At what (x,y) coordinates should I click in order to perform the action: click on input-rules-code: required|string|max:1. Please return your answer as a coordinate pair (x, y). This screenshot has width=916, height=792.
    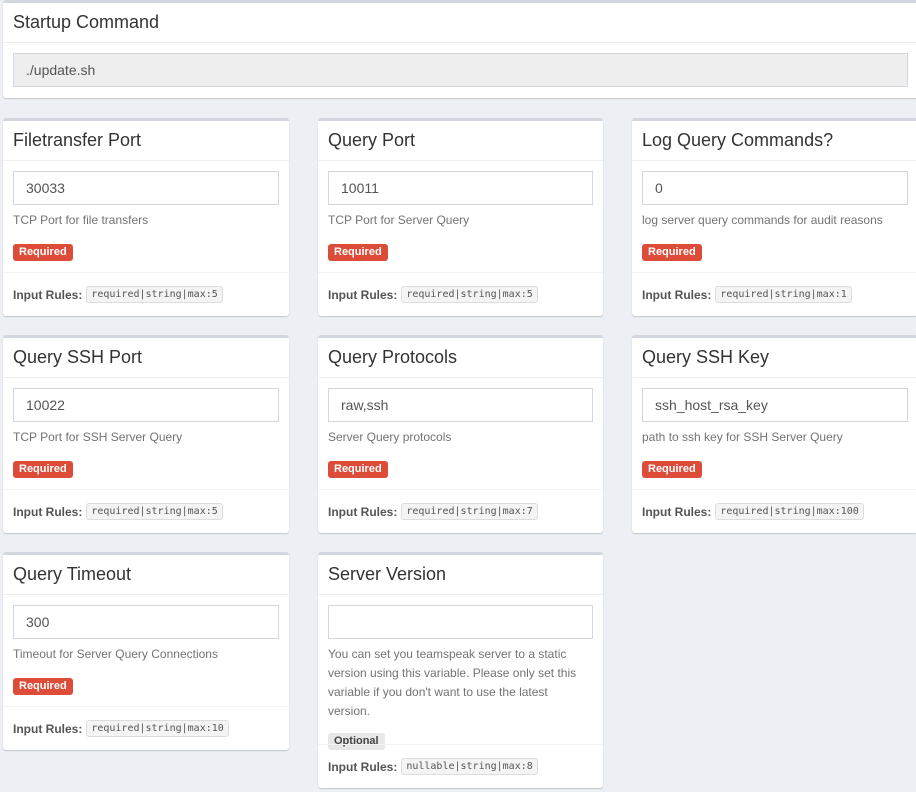
    Looking at the image, I should click on (783, 294).